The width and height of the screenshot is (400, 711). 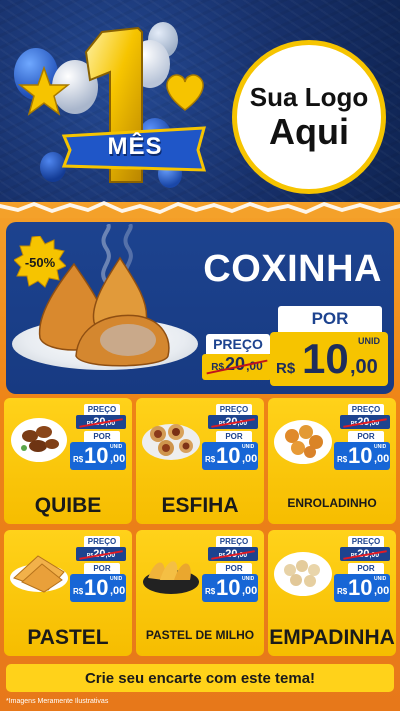 I want to click on product-card-enroladinho: PREÇOR$20,00 PORR$10UNID,00 ENROLADINHO, so click(x=332, y=461).